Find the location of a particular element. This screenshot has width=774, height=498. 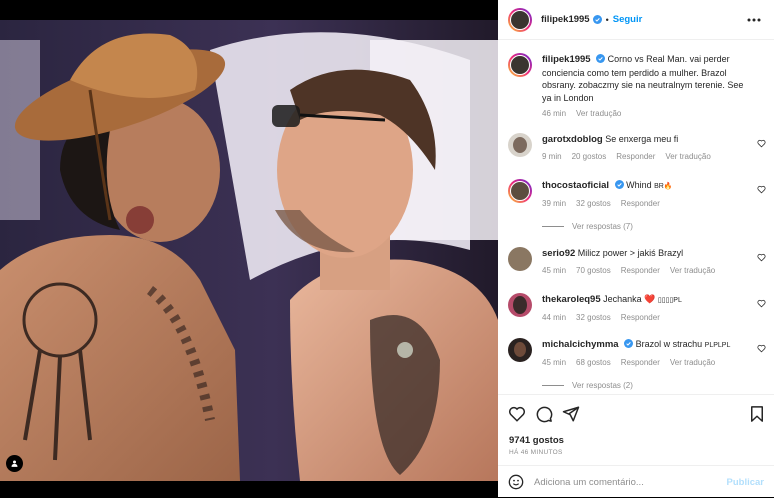

follow-button: Seguir is located at coordinates (628, 19).